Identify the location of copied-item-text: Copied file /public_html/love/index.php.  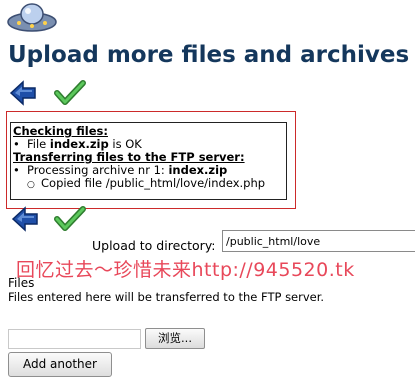
(153, 183).